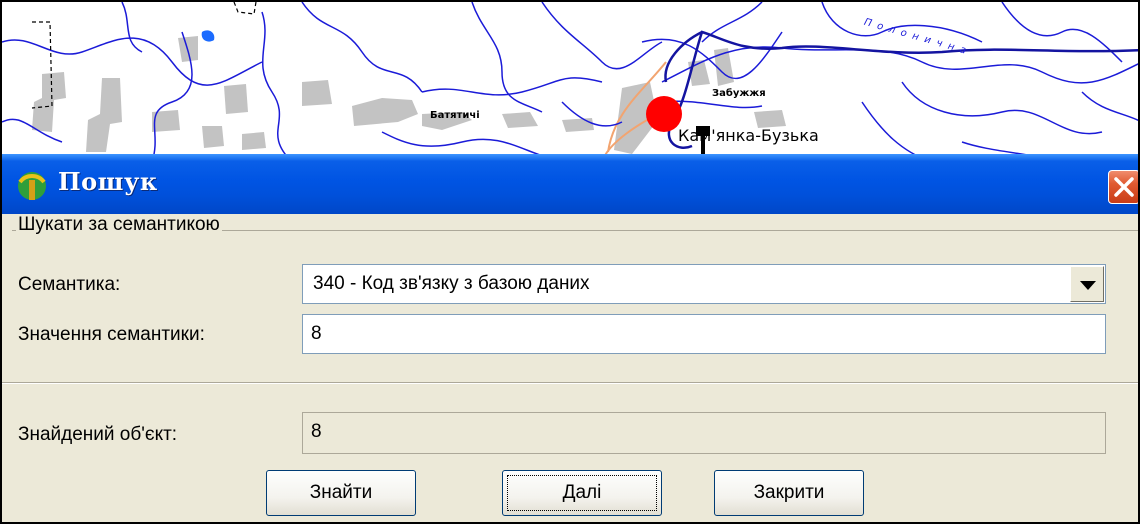 The width and height of the screenshot is (1140, 524). I want to click on chevron-down-icon, so click(1088, 285).